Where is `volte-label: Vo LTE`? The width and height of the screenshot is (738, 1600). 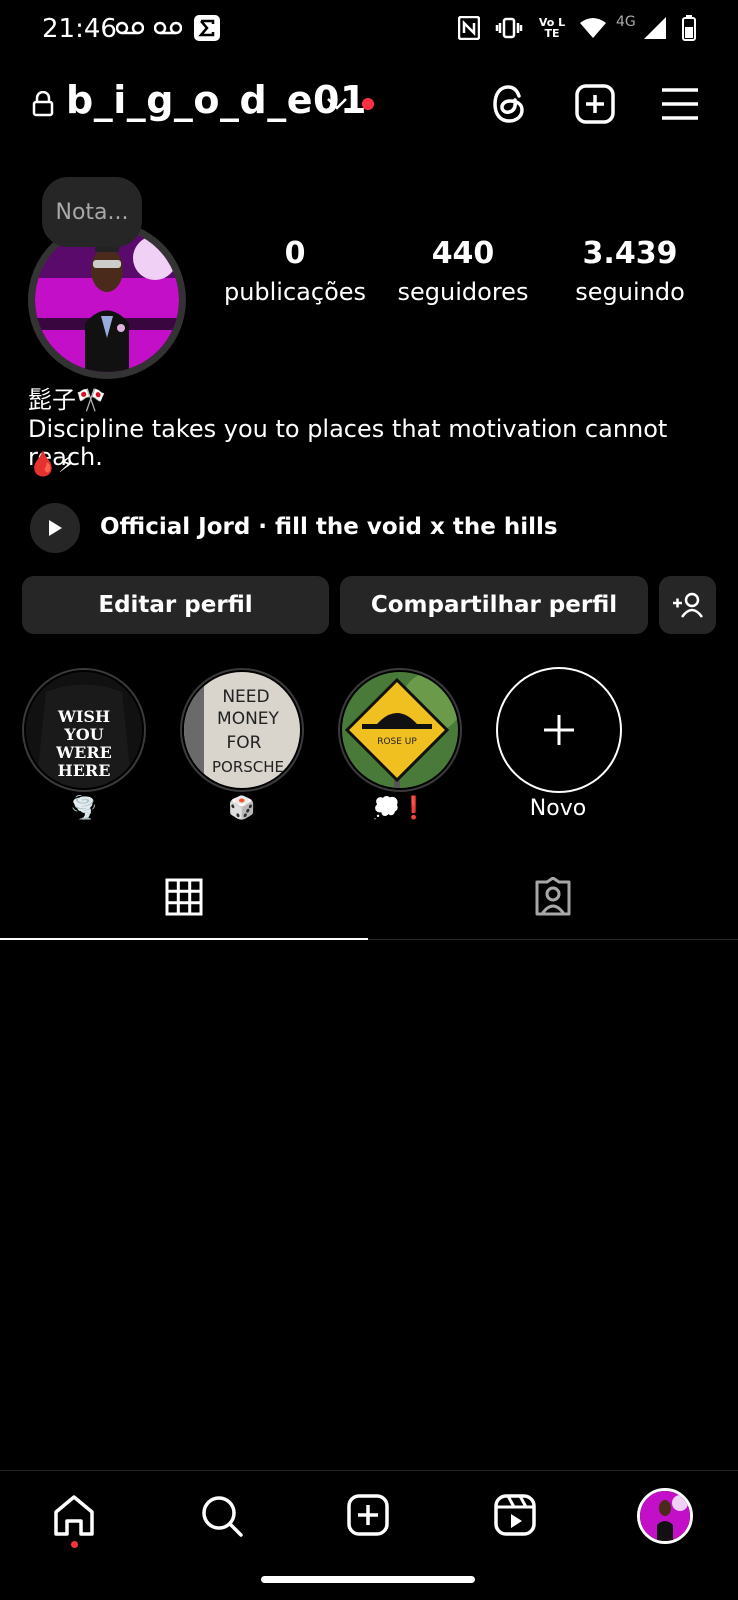
volte-label: Vo LTE is located at coordinates (552, 28).